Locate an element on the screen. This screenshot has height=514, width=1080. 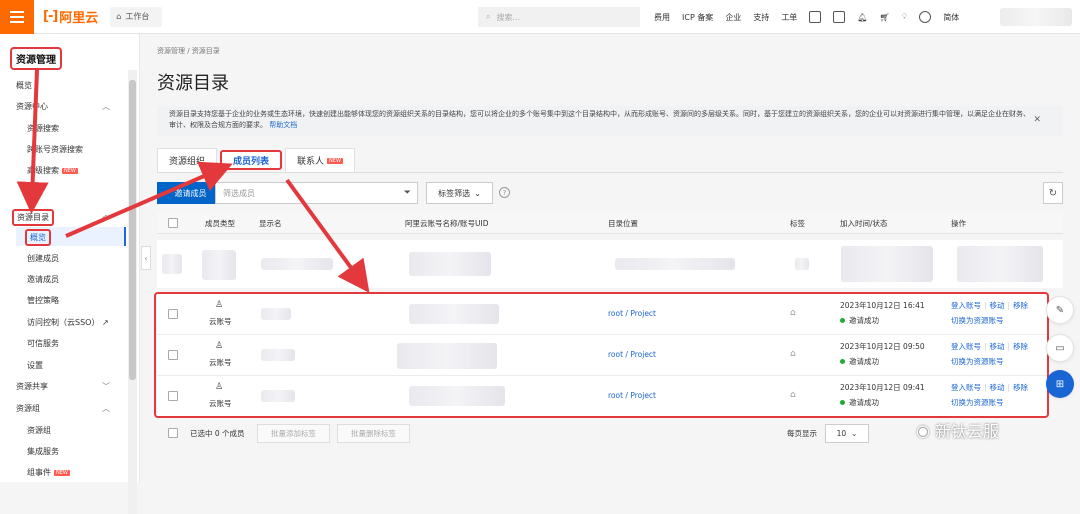
code-icon is located at coordinates (815, 17).